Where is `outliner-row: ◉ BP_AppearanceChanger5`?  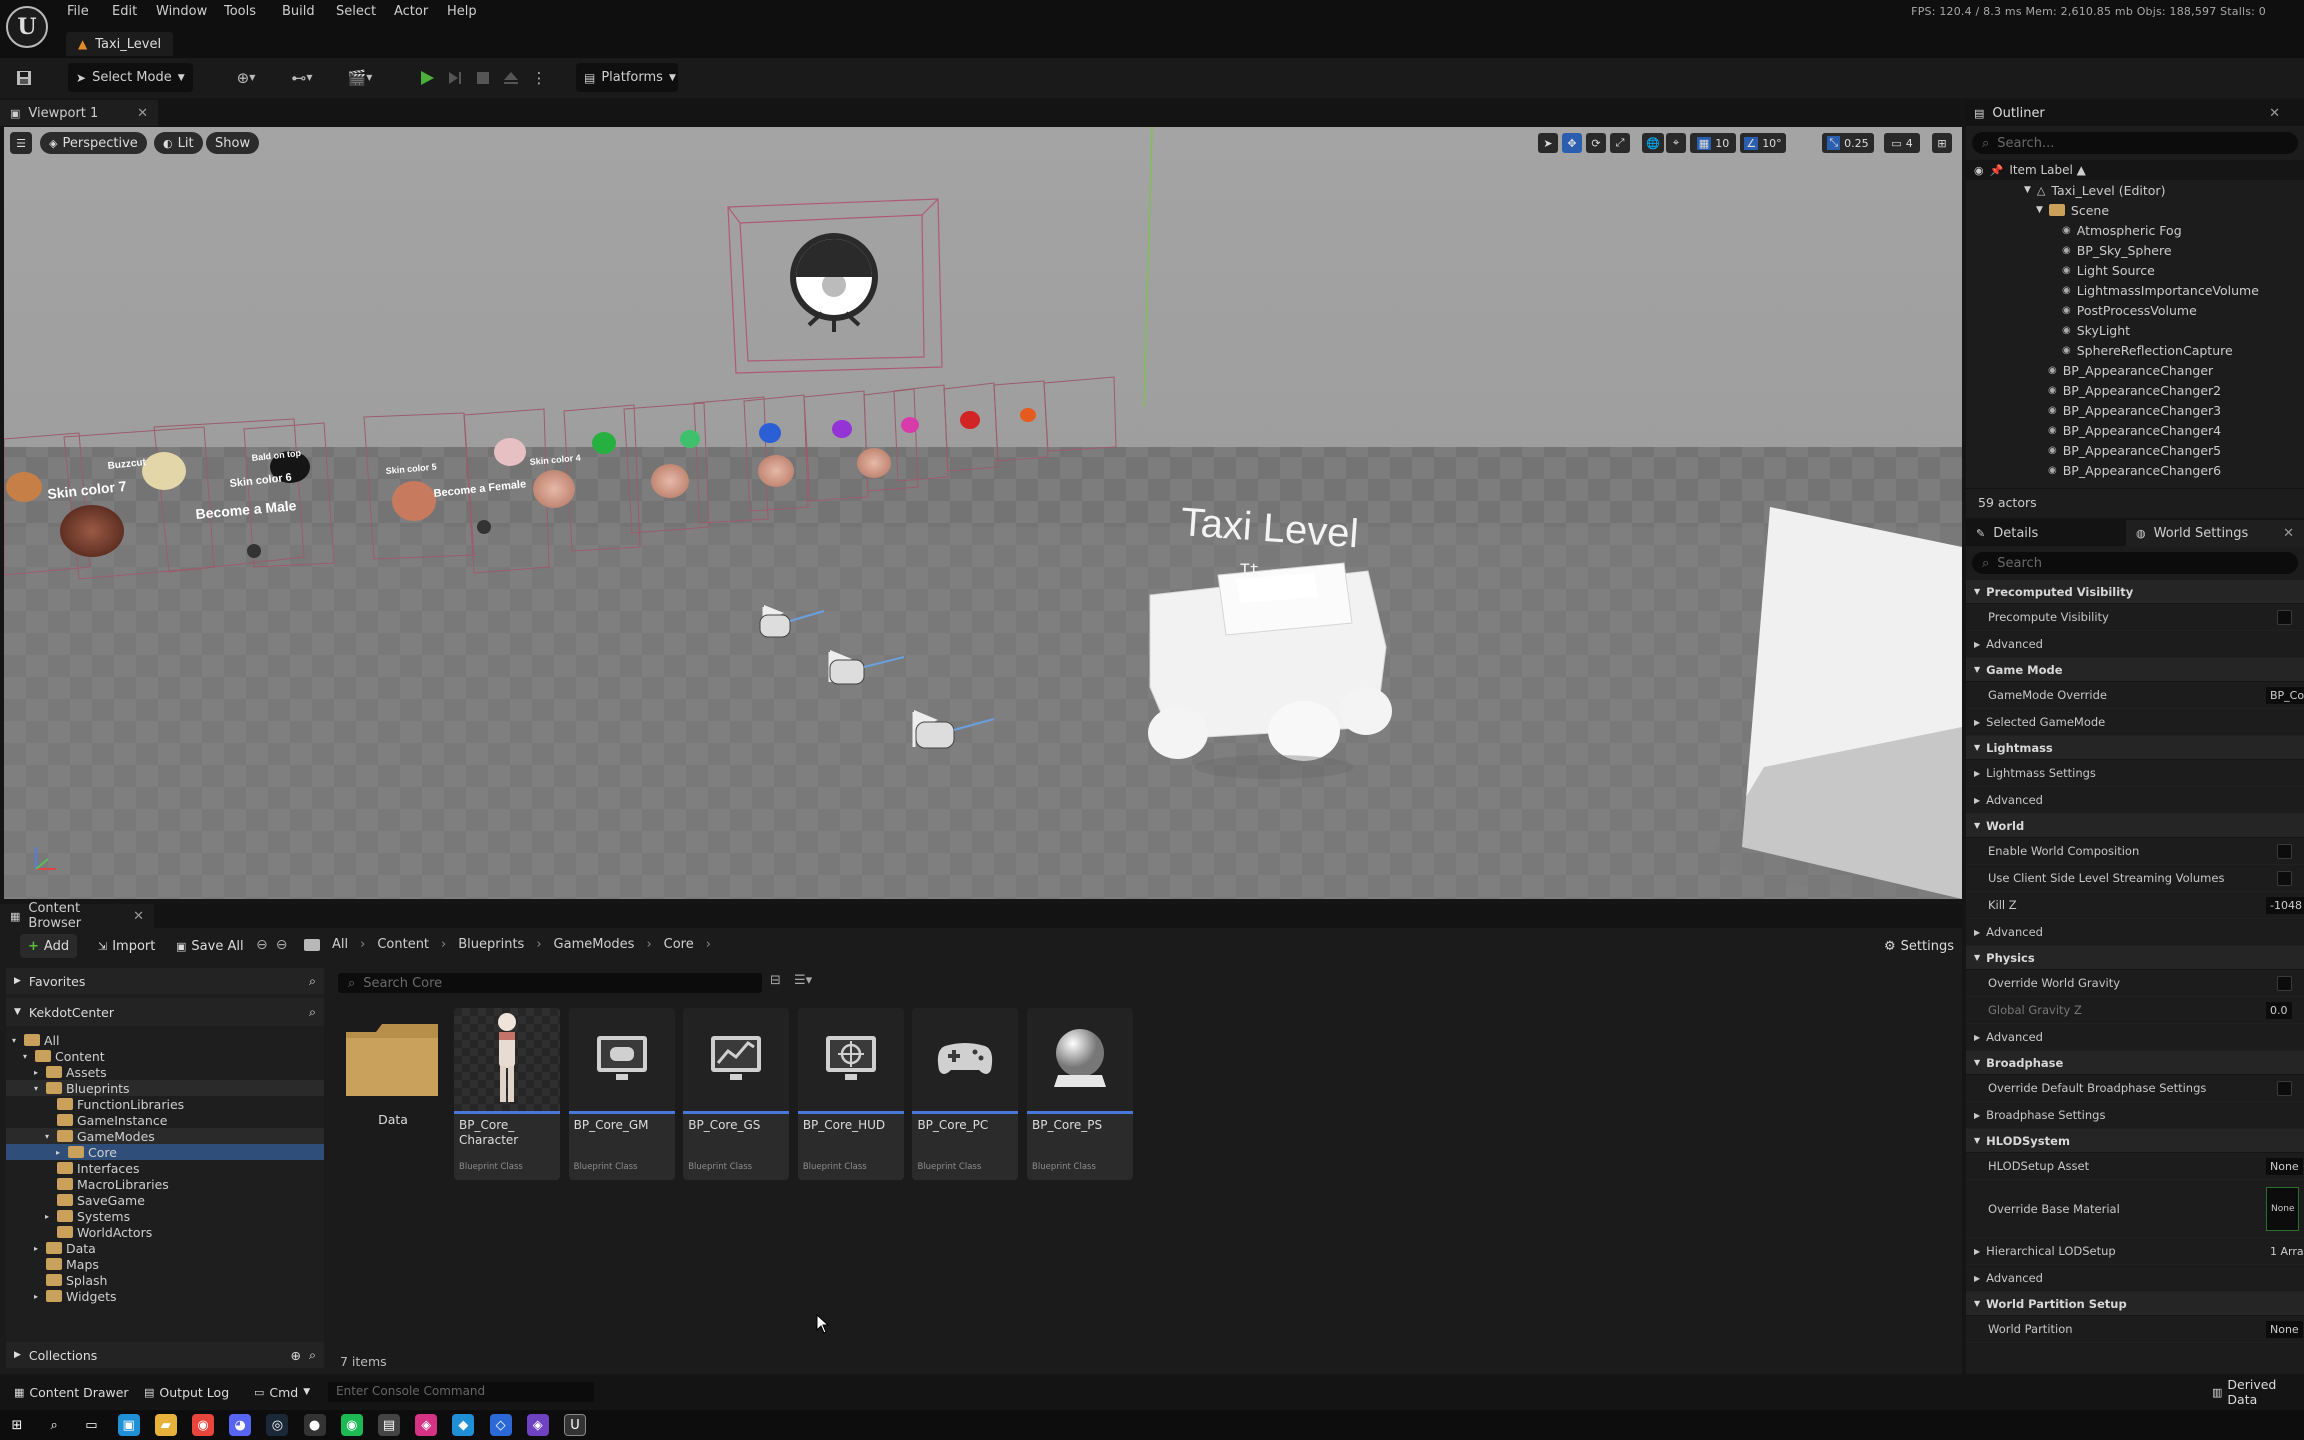 outliner-row: ◉ BP_AppearanceChanger5 is located at coordinates (2176, 450).